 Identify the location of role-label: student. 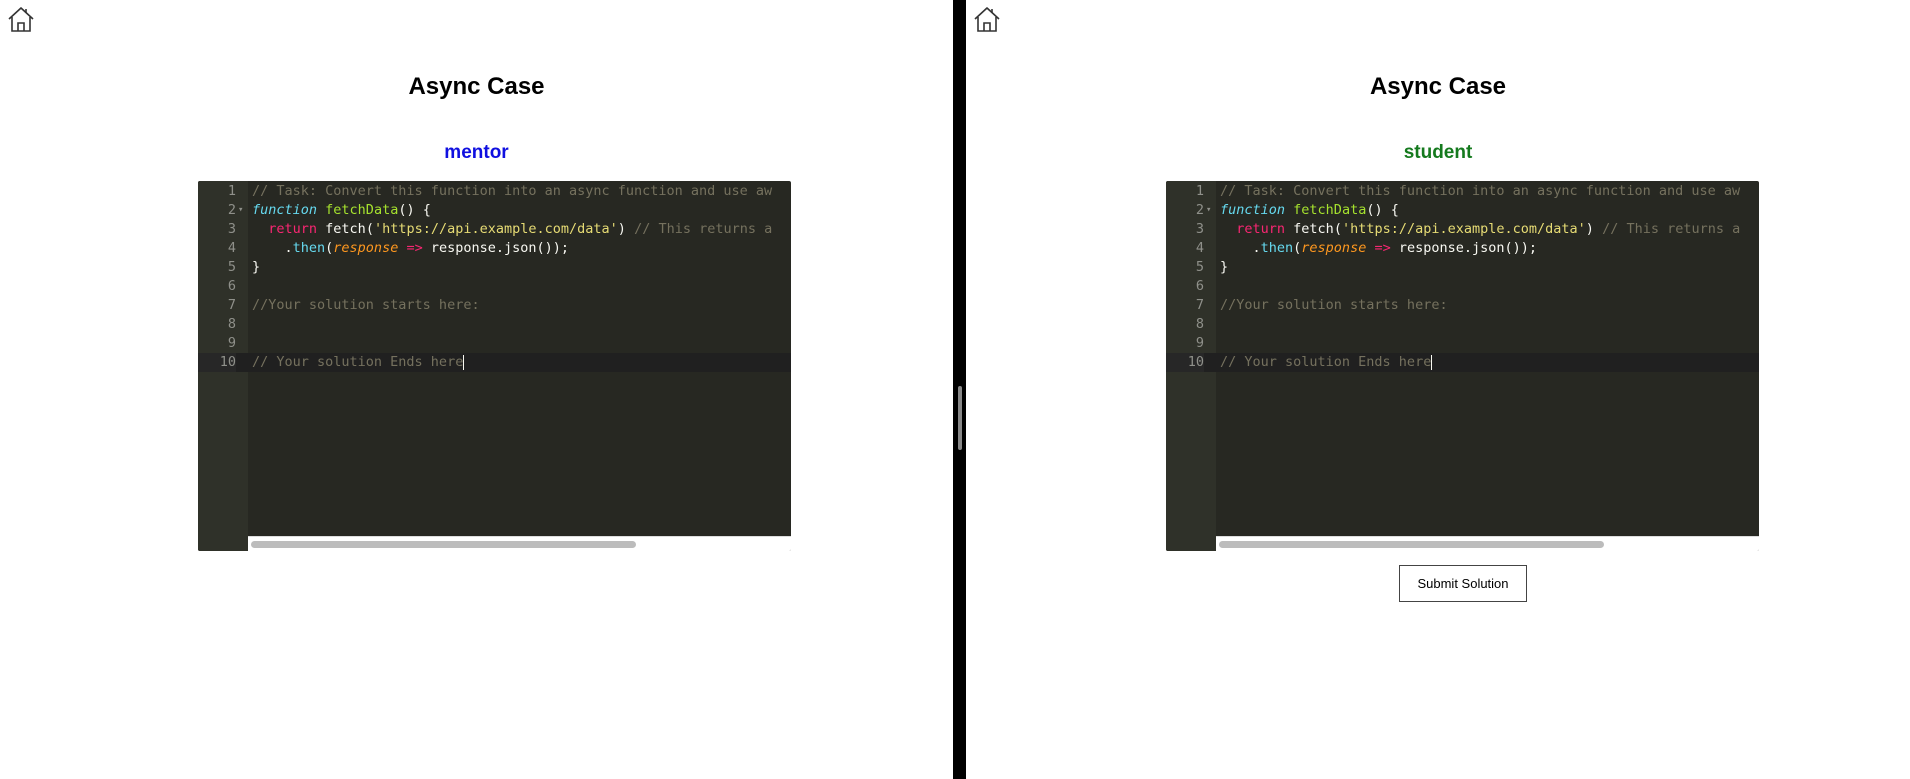
(1438, 152).